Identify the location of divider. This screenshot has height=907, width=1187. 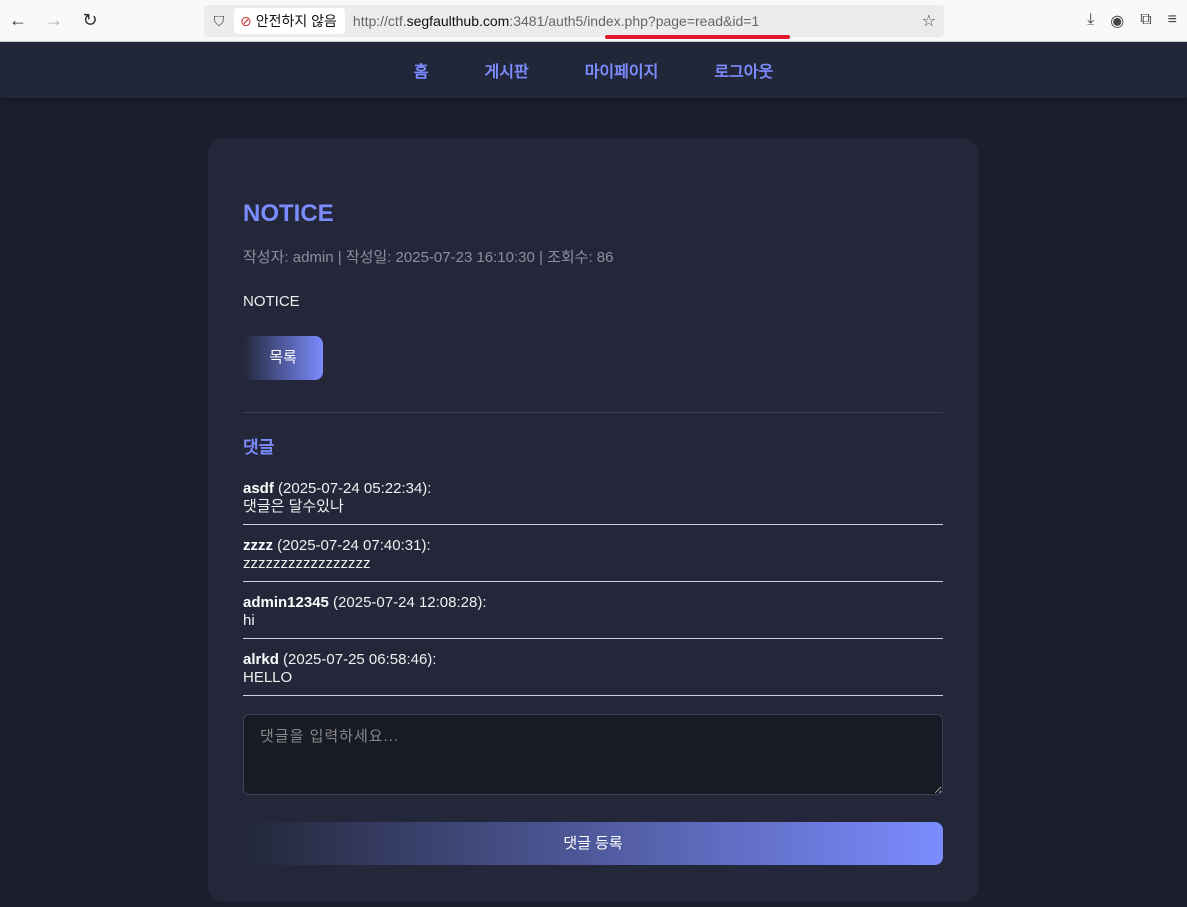
(593, 412).